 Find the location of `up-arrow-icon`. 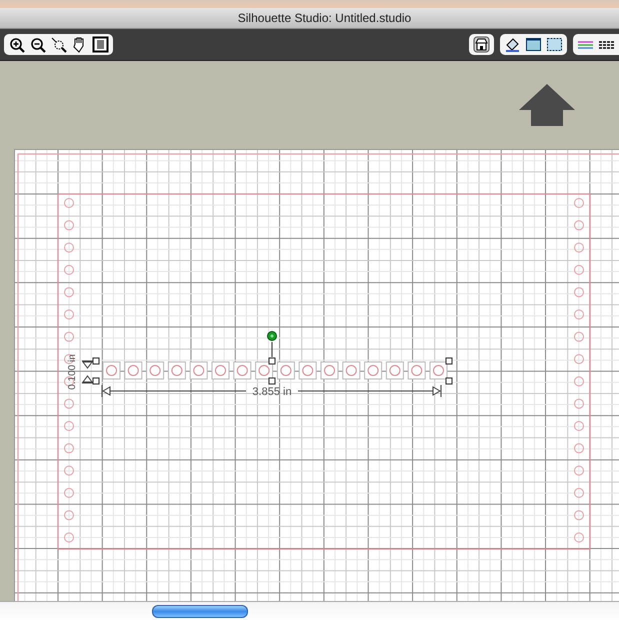

up-arrow-icon is located at coordinates (547, 105).